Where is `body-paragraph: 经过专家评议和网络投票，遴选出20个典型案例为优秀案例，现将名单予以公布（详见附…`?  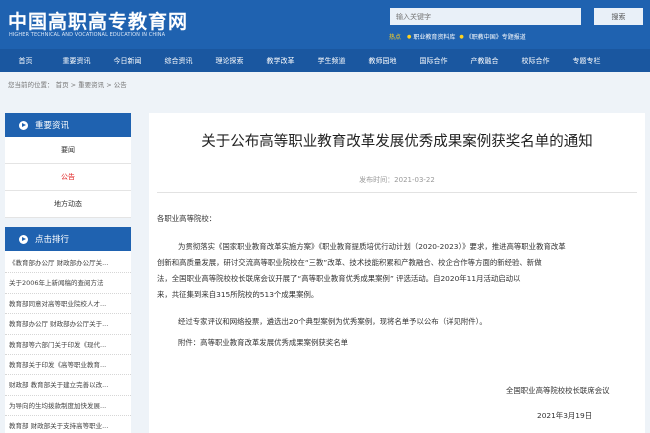
body-paragraph: 经过专家评议和网络投票，遴选出20个典型案例为优秀案例，现将名单予以公布（详见附… is located at coordinates (332, 321).